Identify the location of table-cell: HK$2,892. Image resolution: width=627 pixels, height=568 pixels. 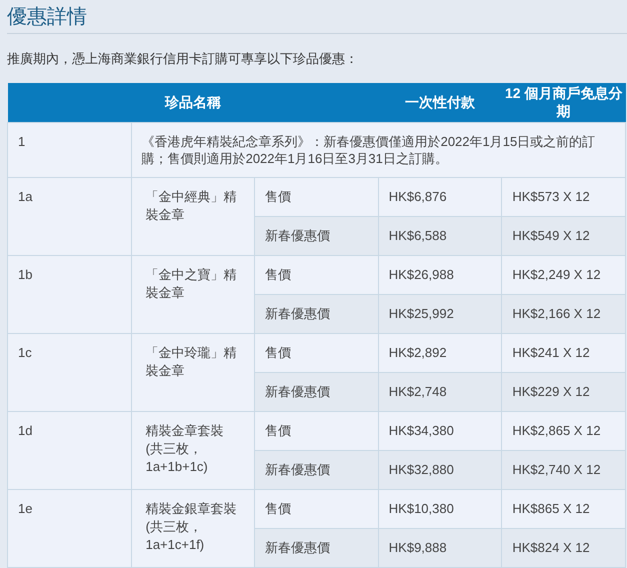
(440, 353).